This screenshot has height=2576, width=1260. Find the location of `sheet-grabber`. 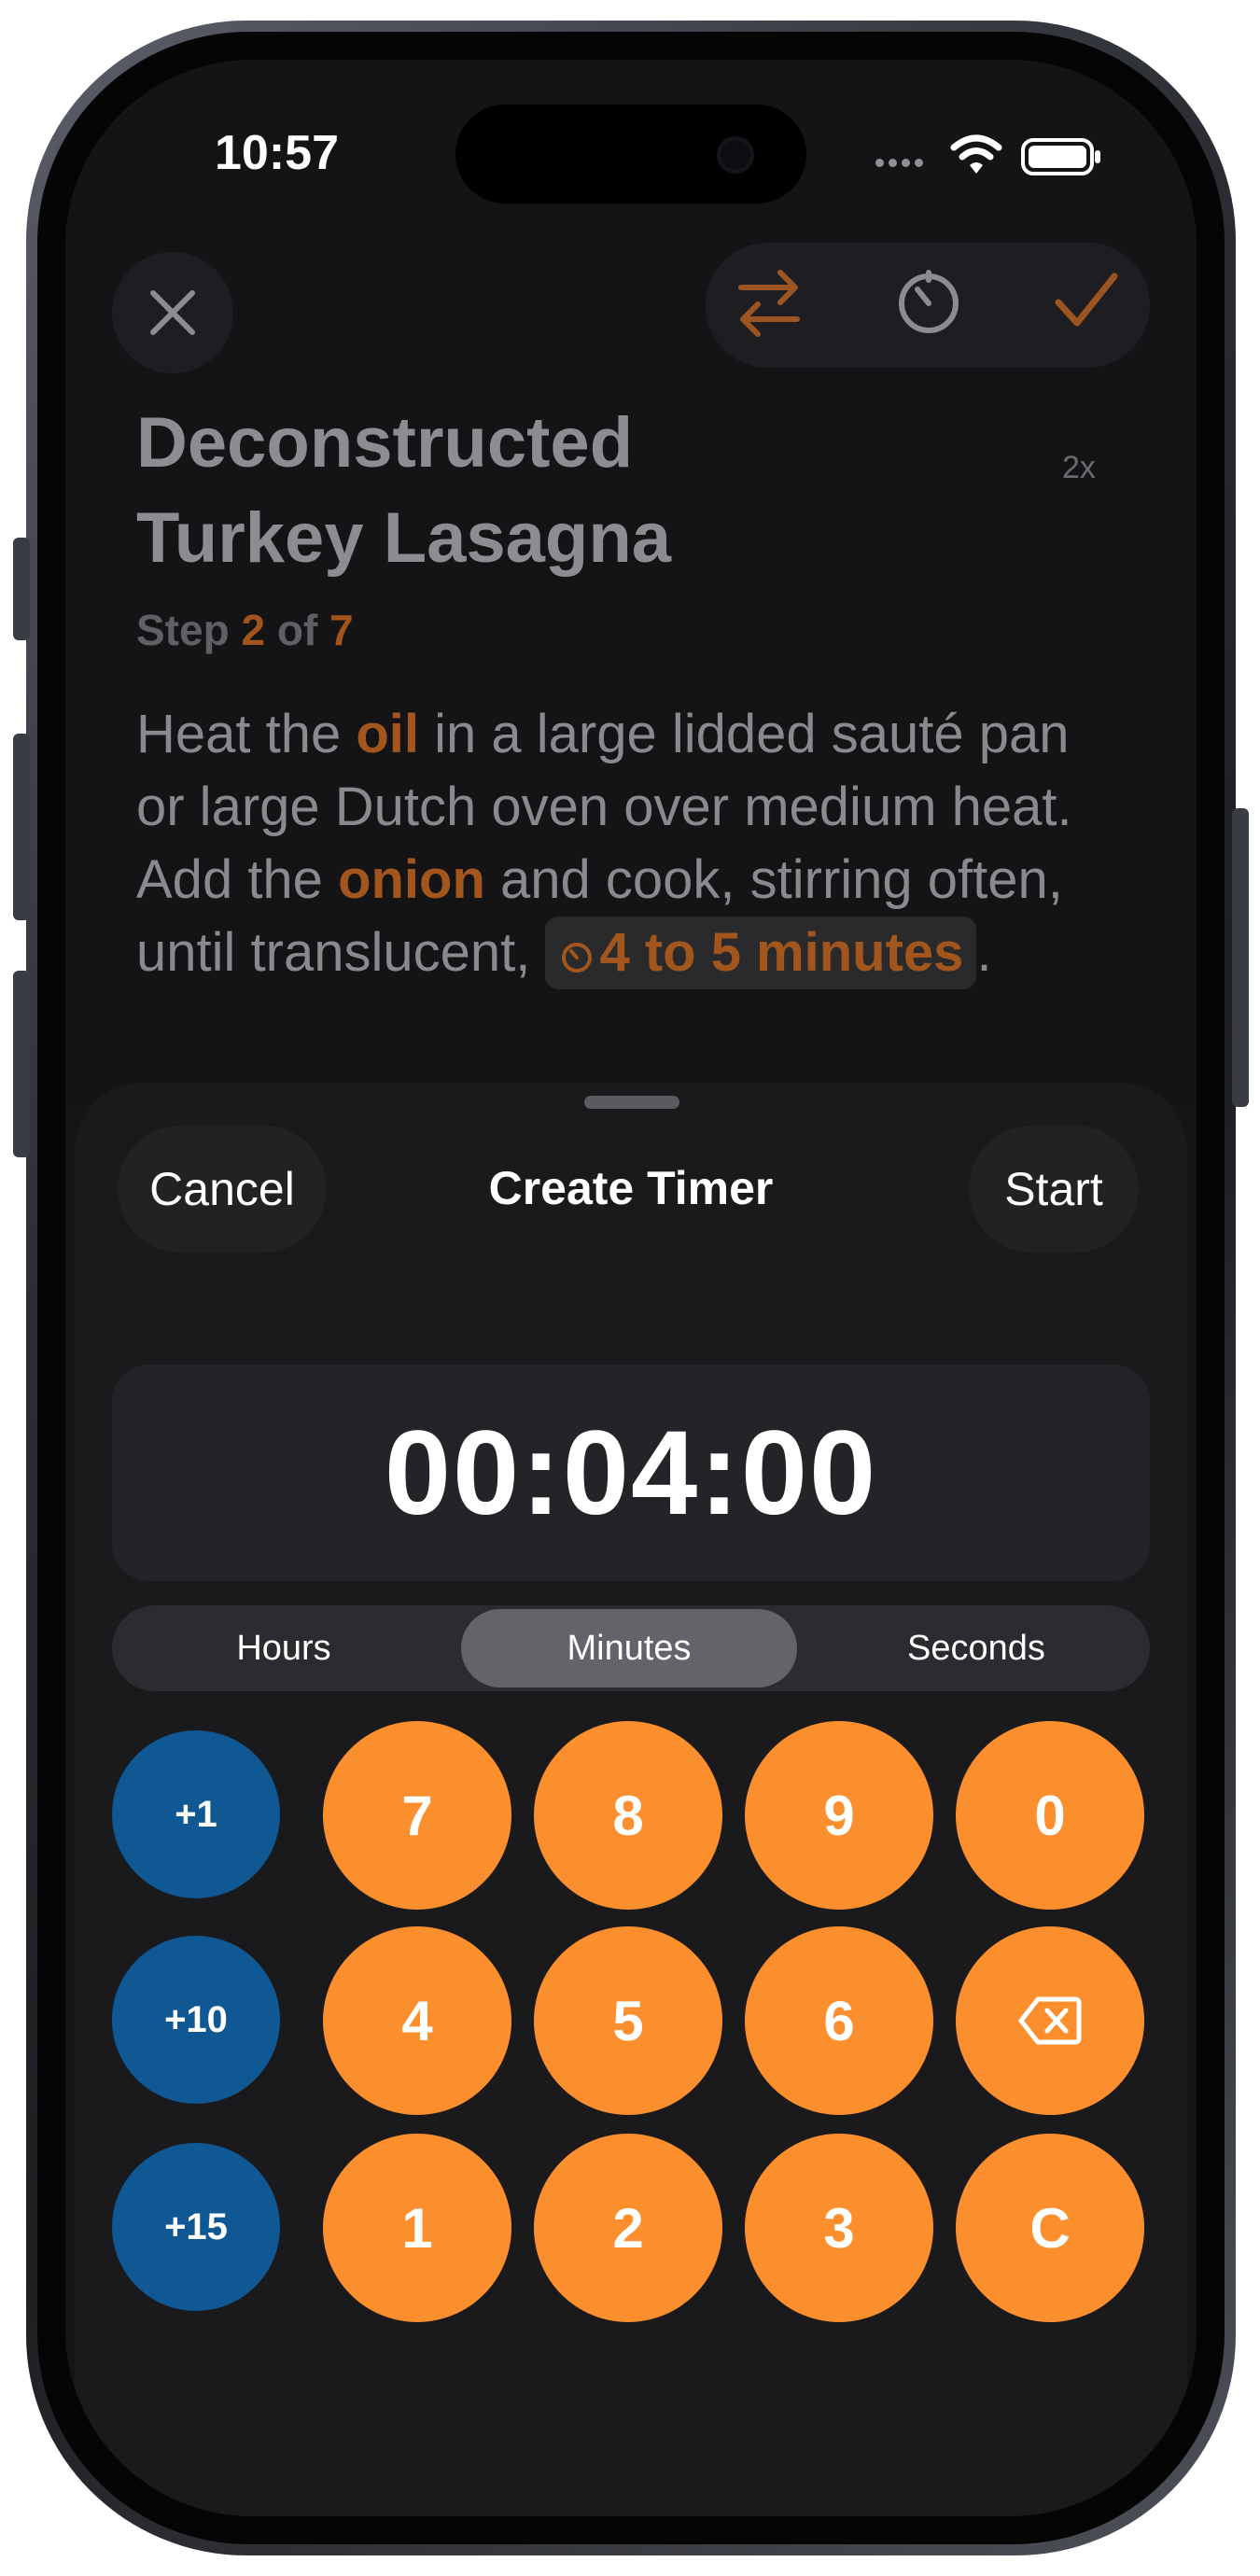

sheet-grabber is located at coordinates (631, 1102).